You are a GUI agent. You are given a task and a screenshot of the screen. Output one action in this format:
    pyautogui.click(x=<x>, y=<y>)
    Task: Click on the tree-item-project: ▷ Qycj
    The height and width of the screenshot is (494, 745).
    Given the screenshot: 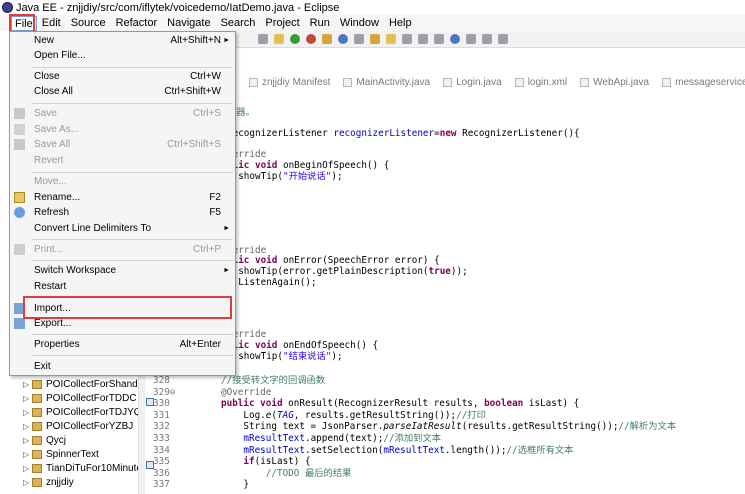 What is the action you would take?
    pyautogui.click(x=44, y=440)
    